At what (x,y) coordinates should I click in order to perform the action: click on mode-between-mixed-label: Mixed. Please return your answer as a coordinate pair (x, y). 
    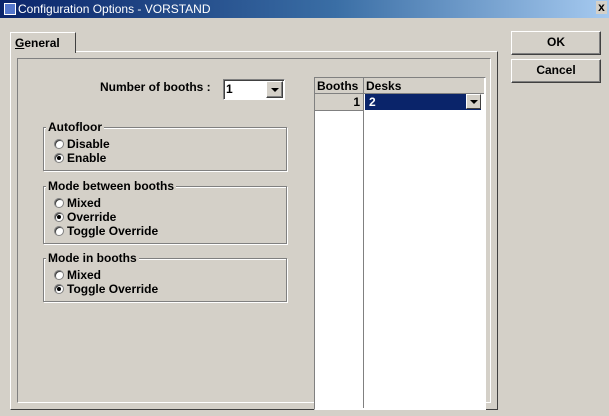
    Looking at the image, I should click on (84, 203).